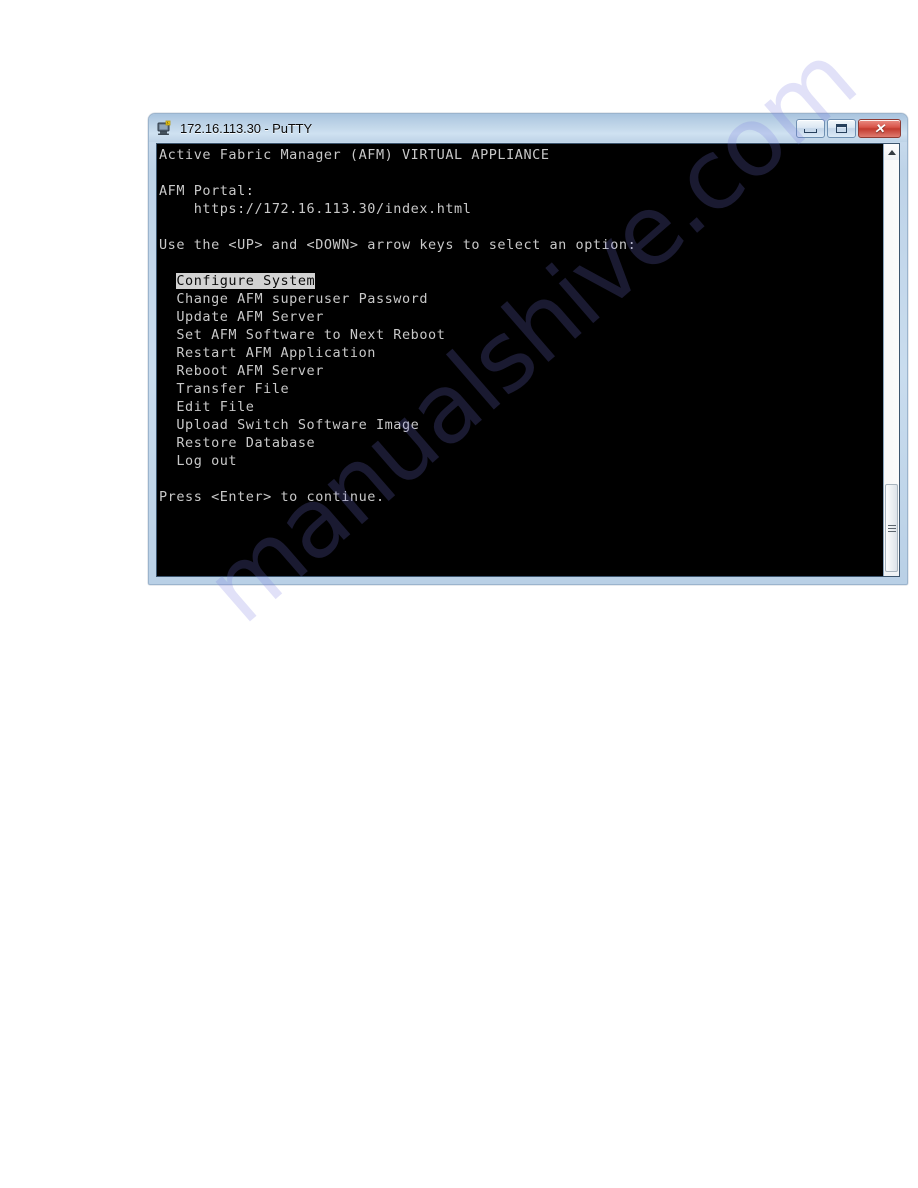 Image resolution: width=918 pixels, height=1188 pixels. I want to click on minimize-icon, so click(810, 130).